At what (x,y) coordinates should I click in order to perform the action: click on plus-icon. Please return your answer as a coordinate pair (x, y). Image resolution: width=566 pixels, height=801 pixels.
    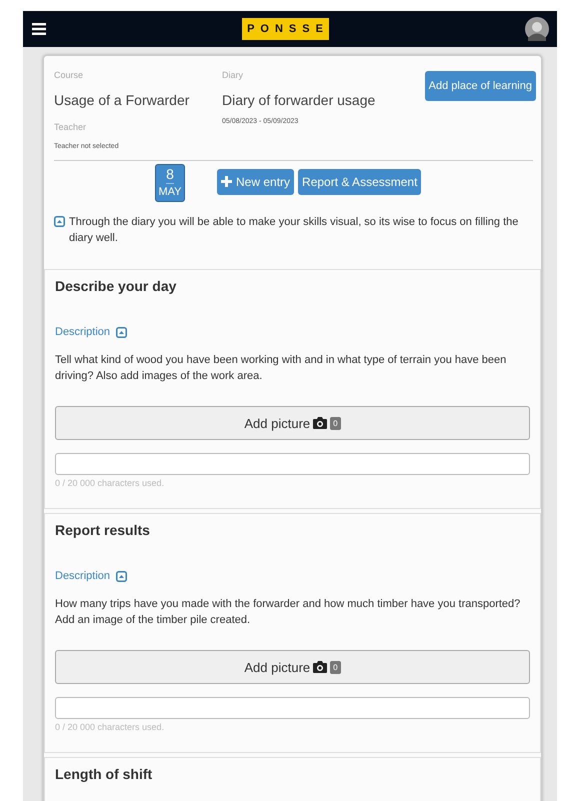
    Looking at the image, I should click on (226, 181).